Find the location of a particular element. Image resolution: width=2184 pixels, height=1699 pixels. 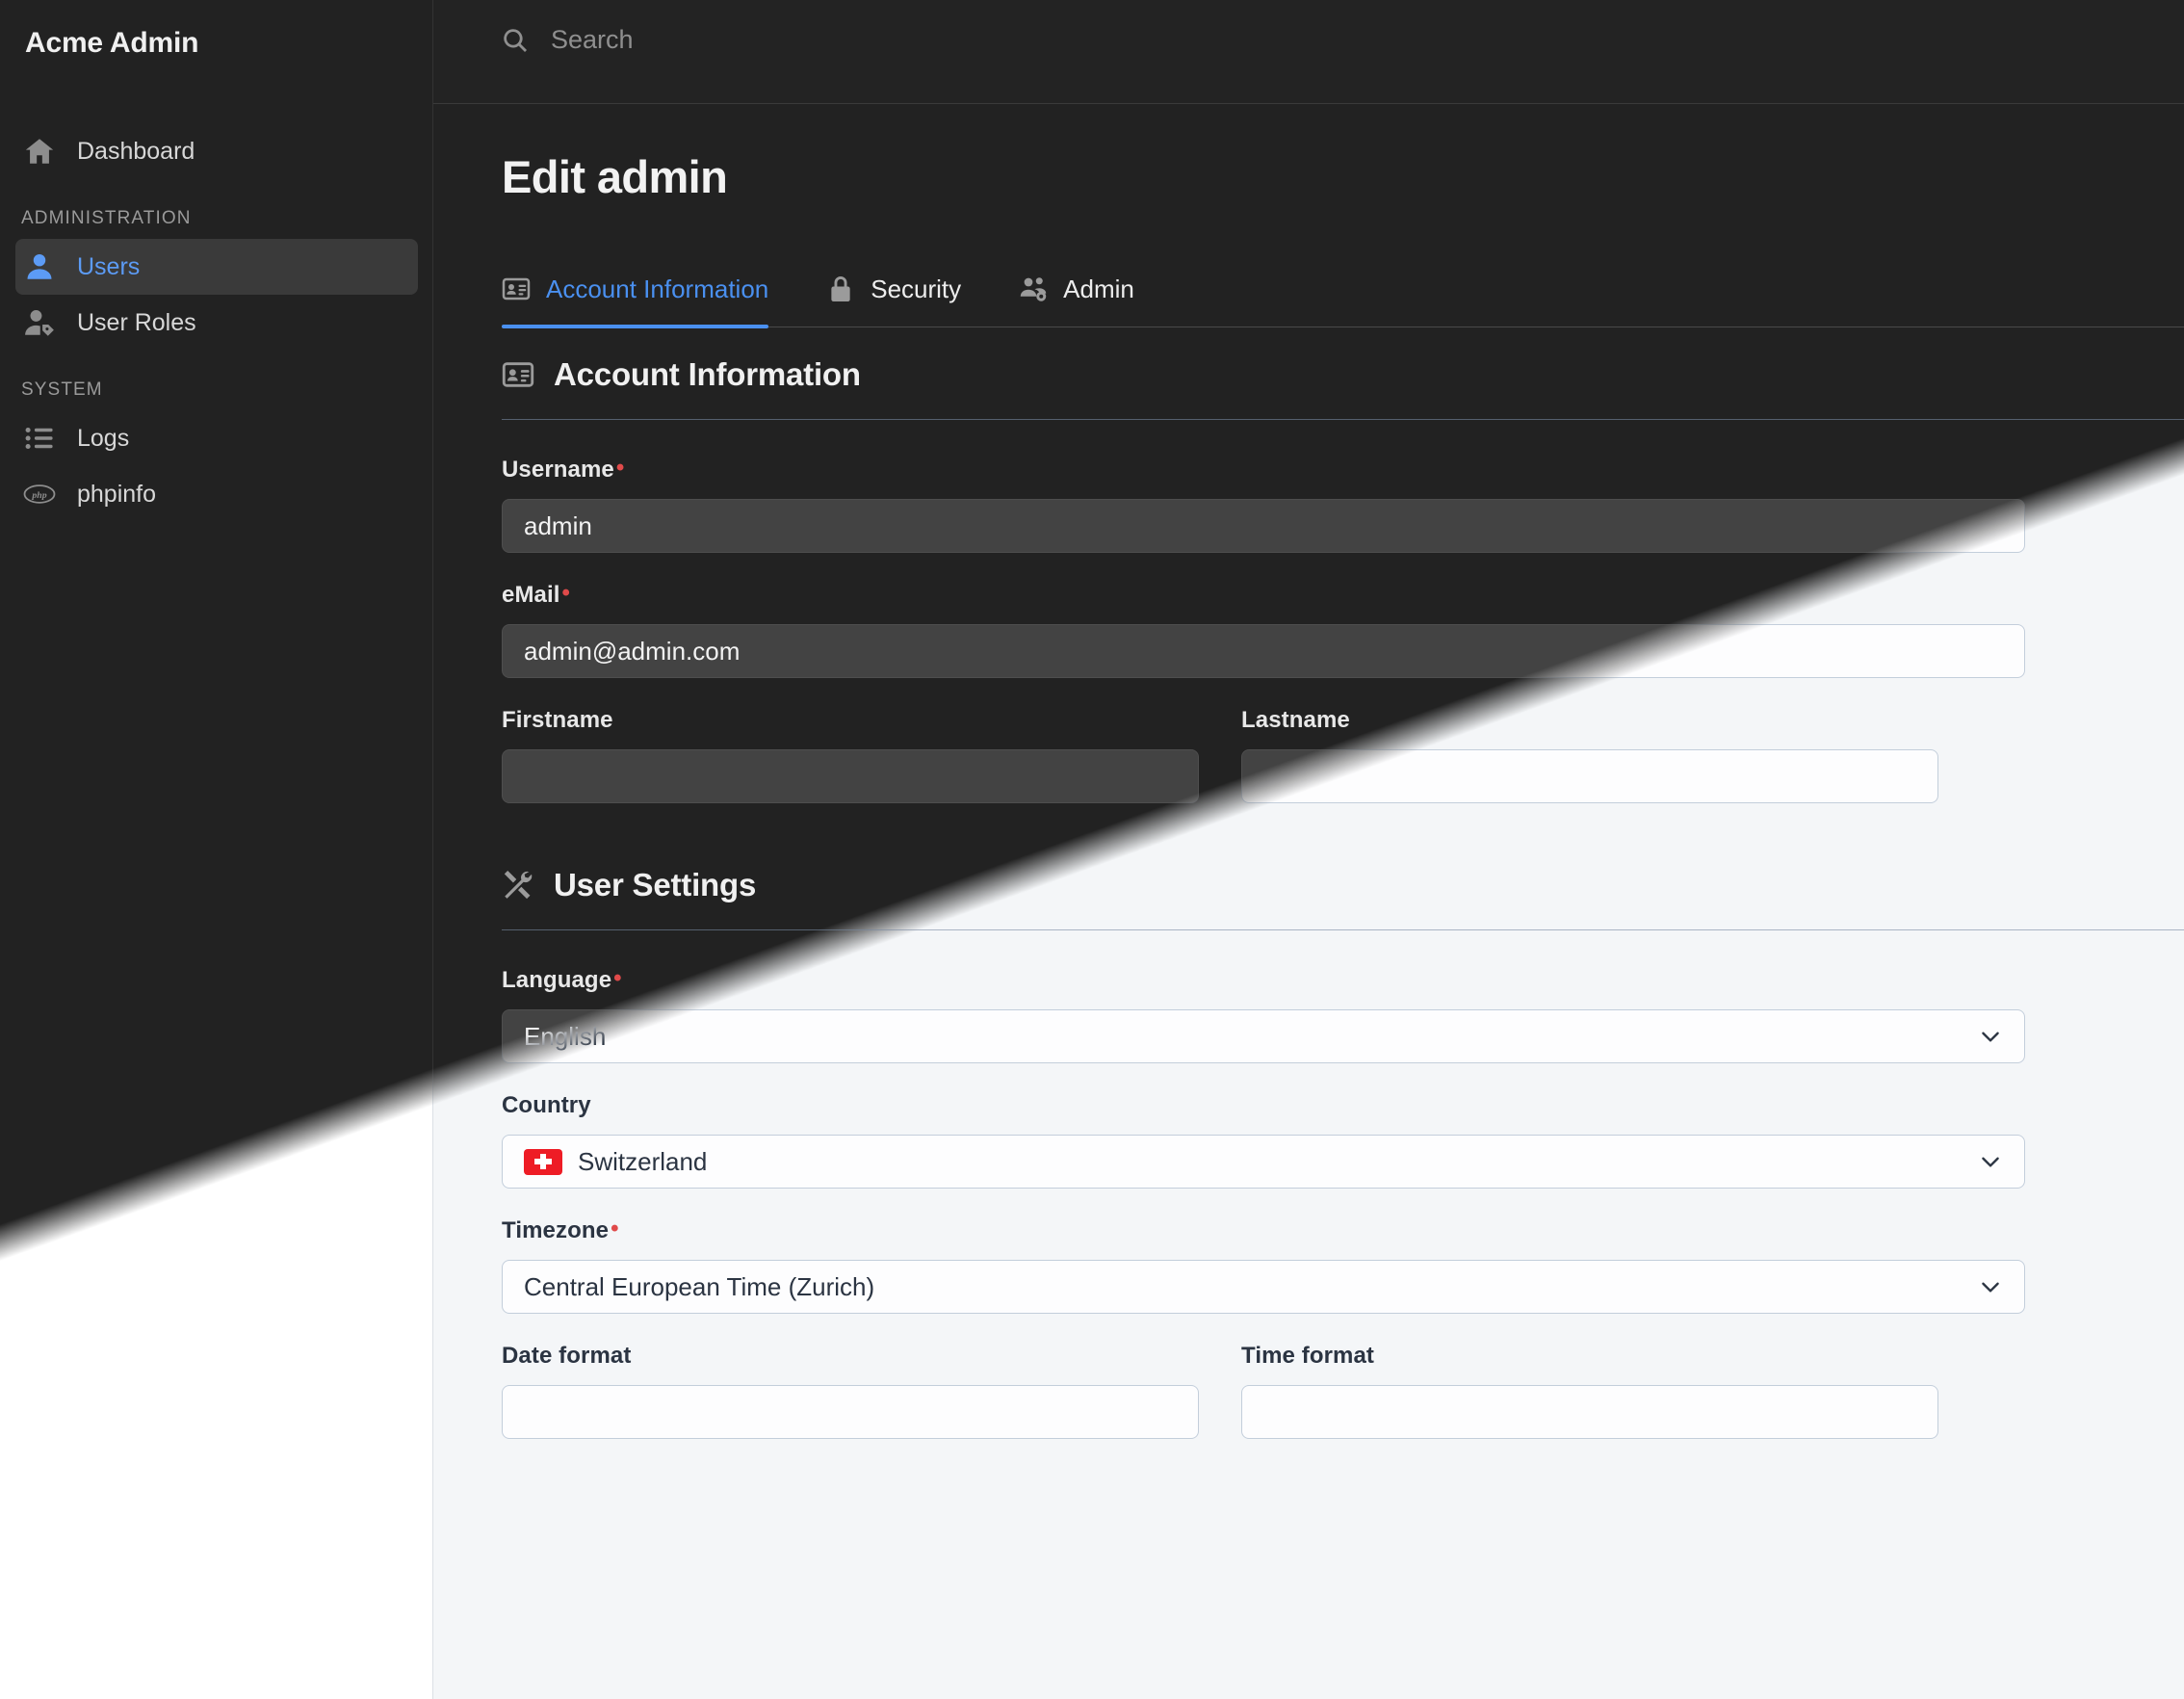

format-row: Date format Time format is located at coordinates (1343, 1391).